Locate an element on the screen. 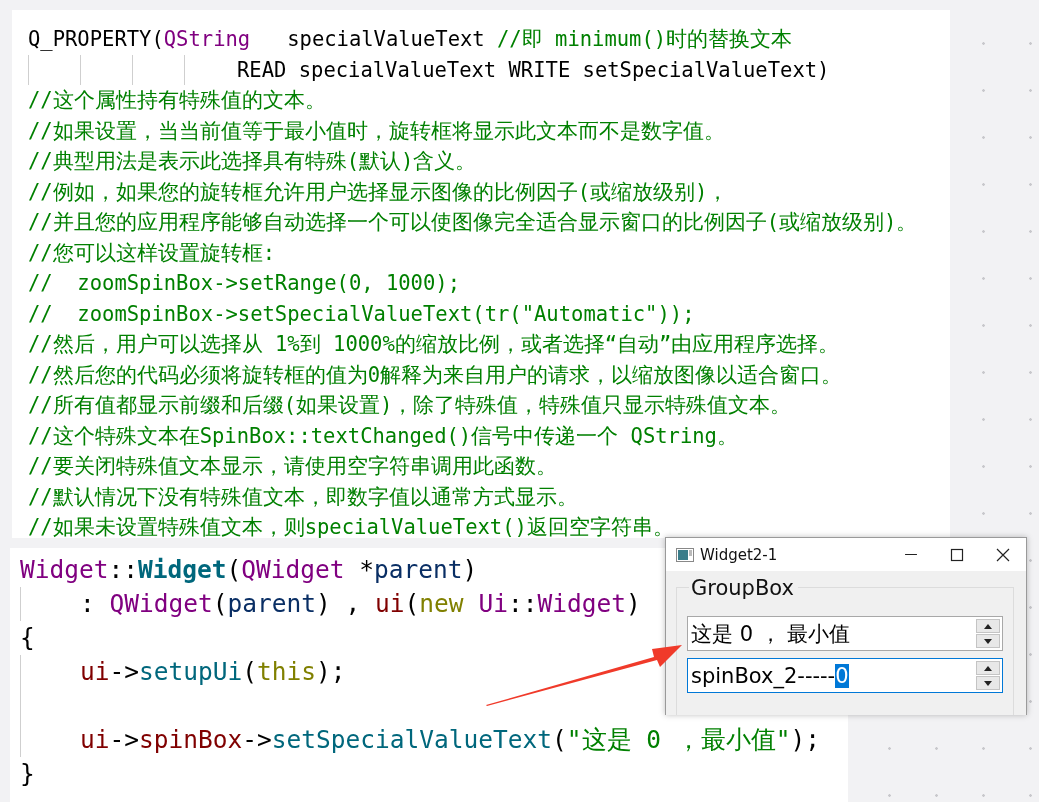 The height and width of the screenshot is (802, 1039). code-line: //这个属性持有特殊值的文本。 is located at coordinates (177, 100).